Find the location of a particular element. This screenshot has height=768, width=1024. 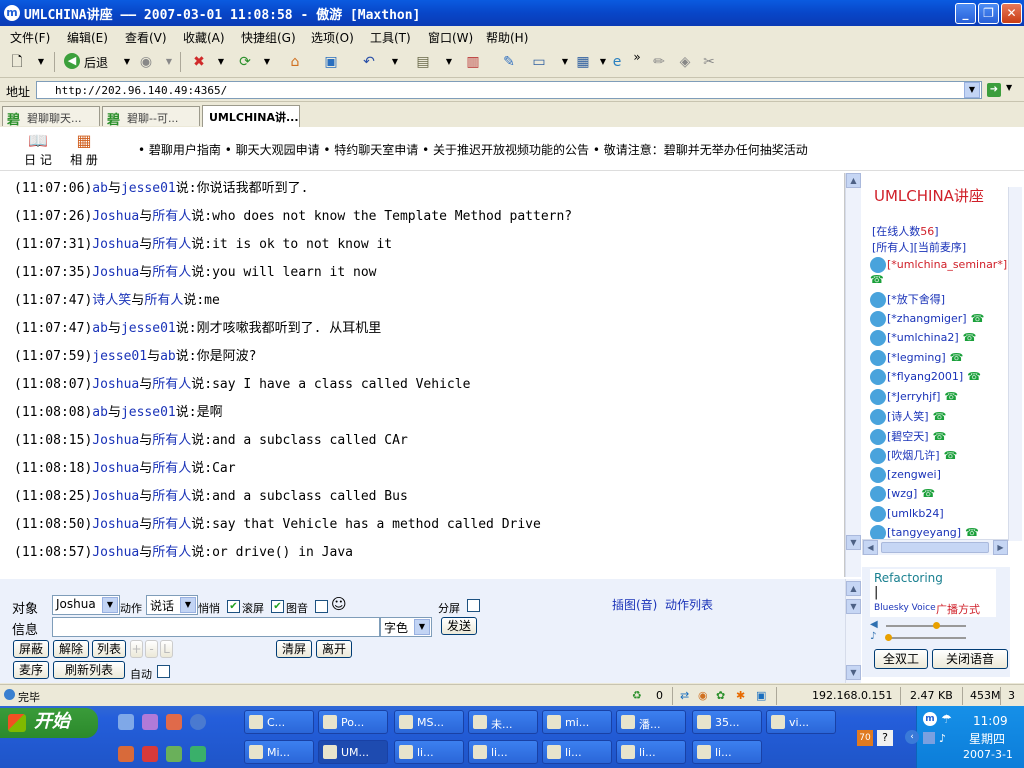

address-dropdown-icon: ▼ is located at coordinates (972, 90).